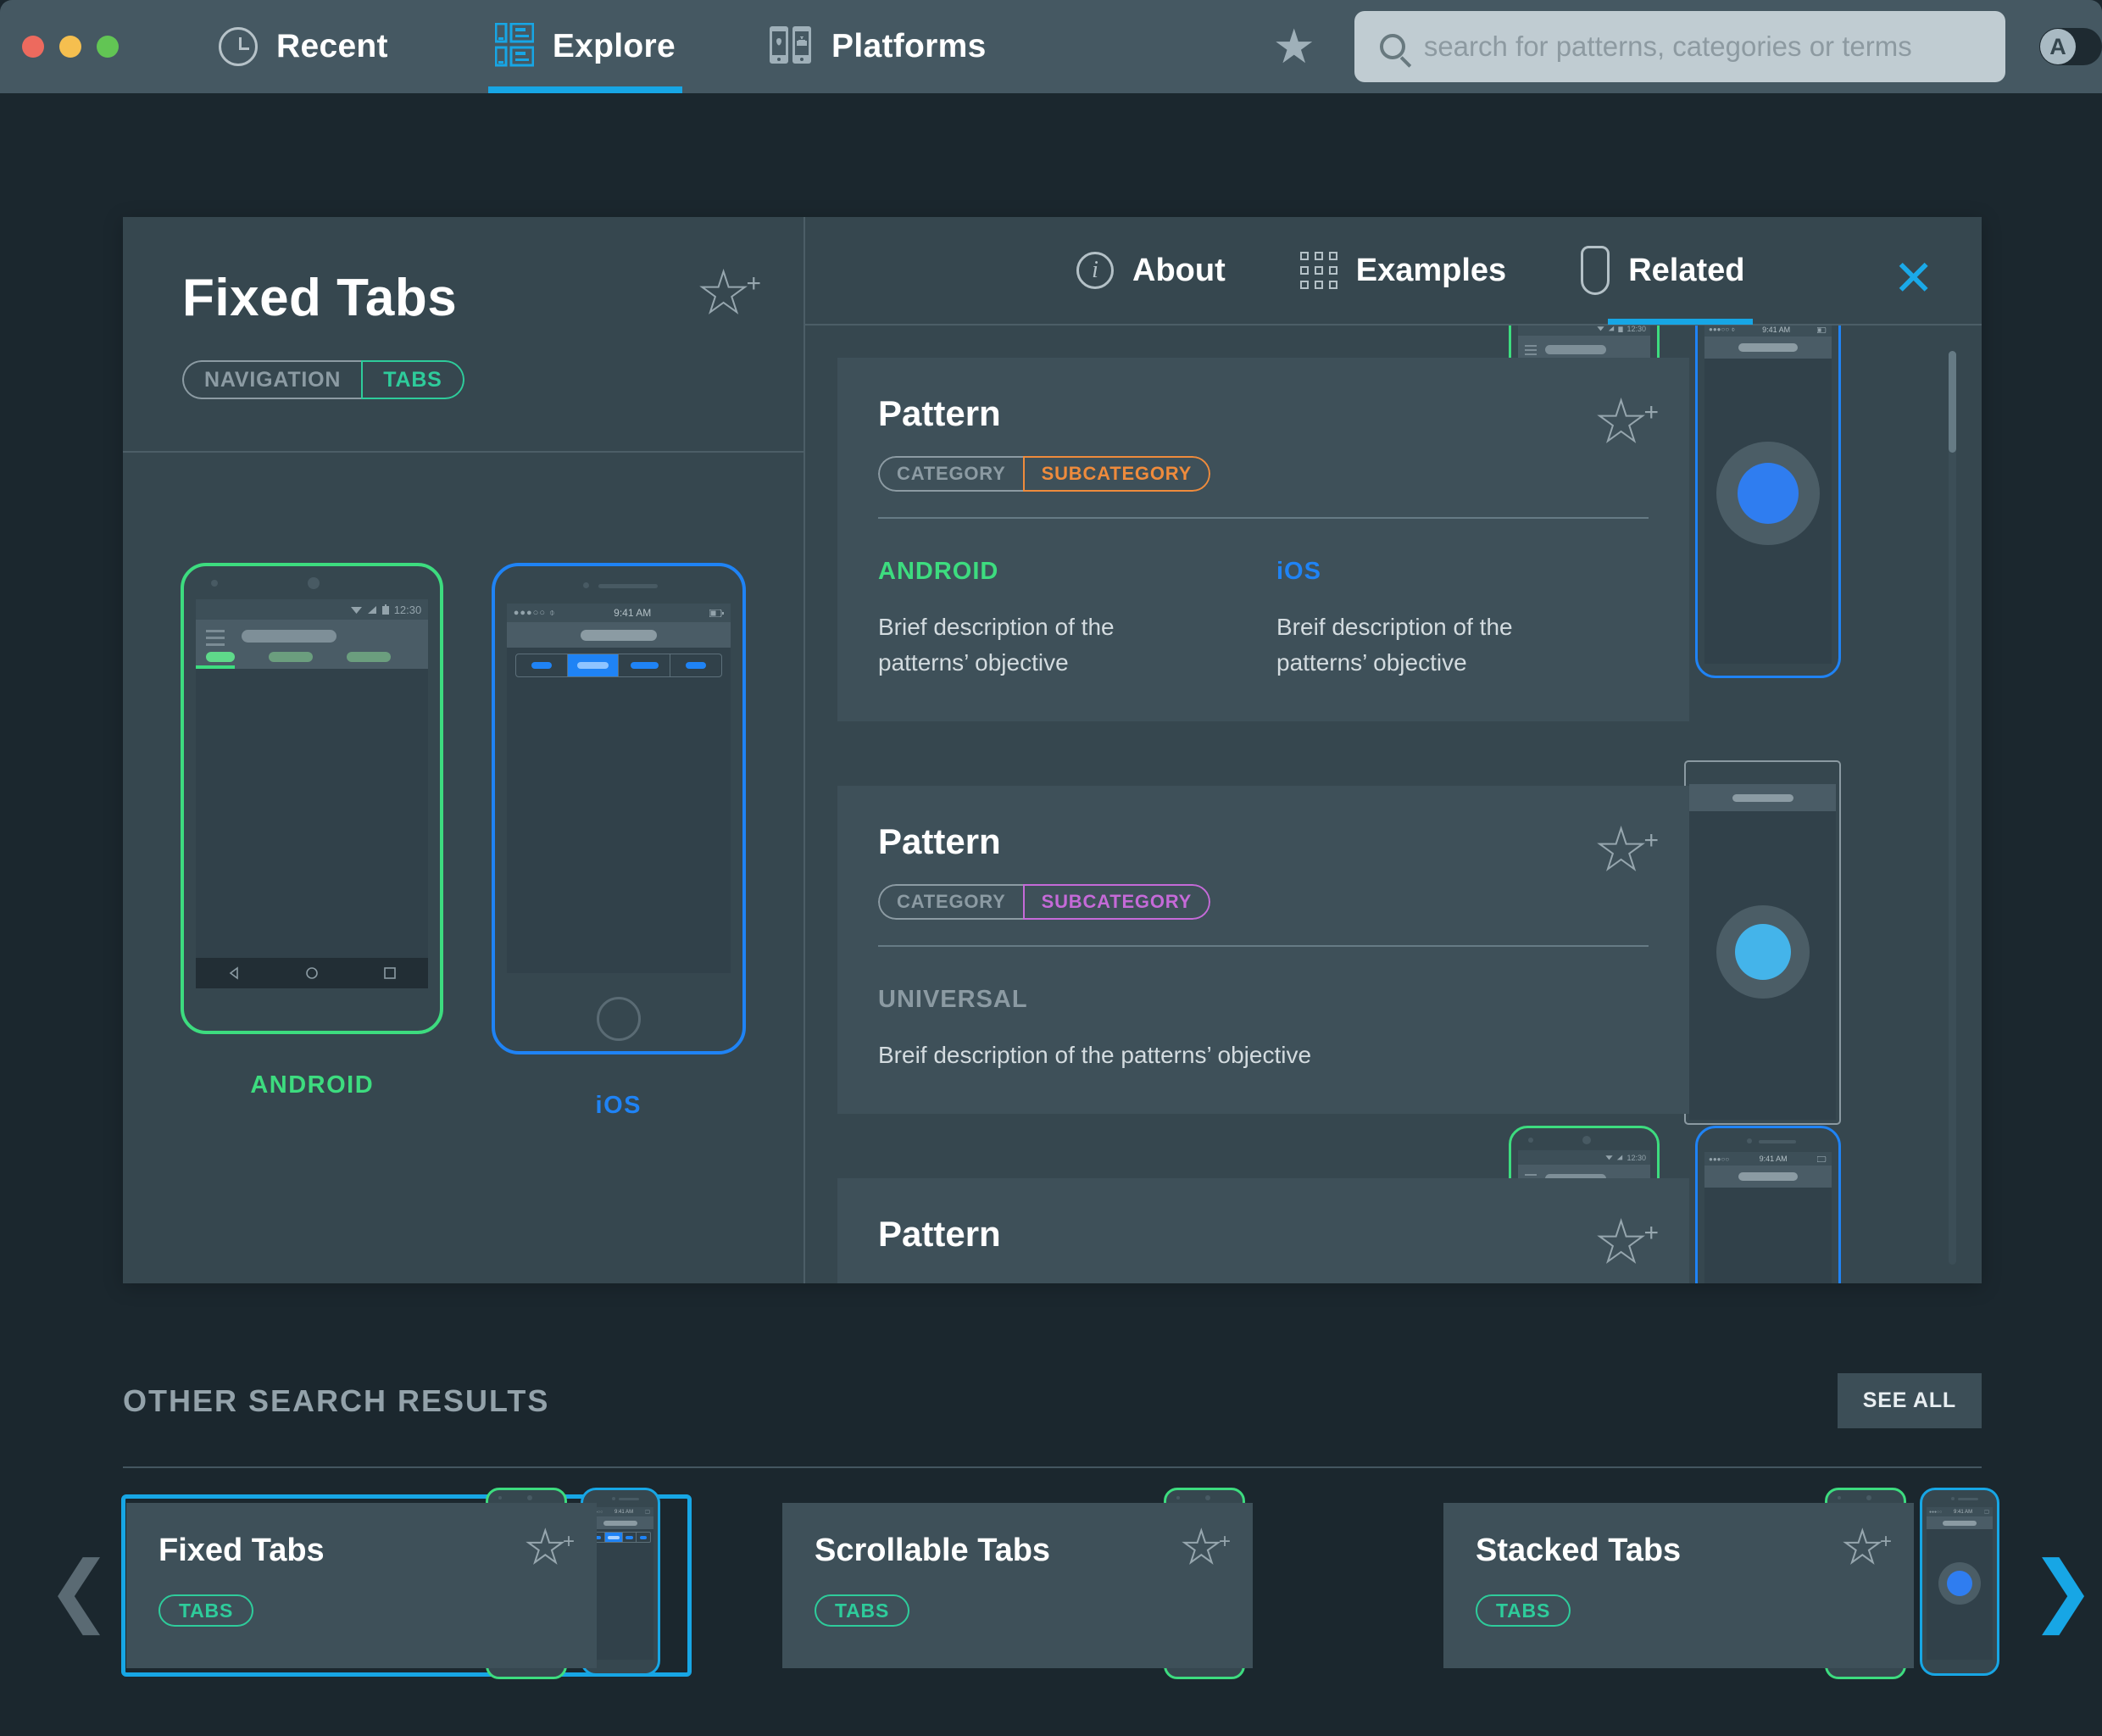  Describe the element at coordinates (361, 1585) in the screenshot. I see `result-card-body: Fixed Tabs TABS ★ +` at that location.